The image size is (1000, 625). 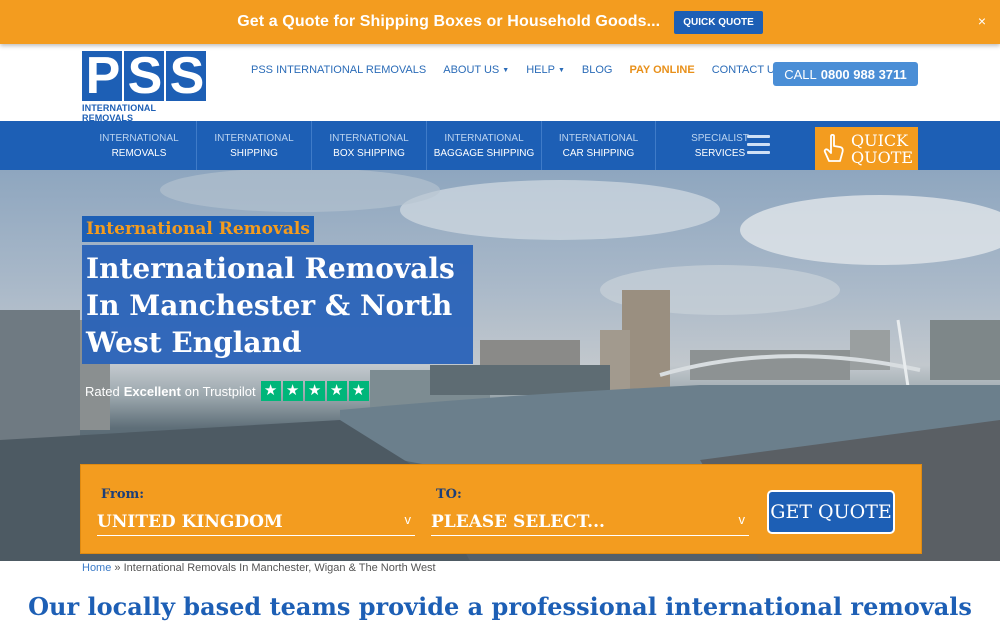 What do you see at coordinates (982, 21) in the screenshot?
I see `close-icon: ×` at bounding box center [982, 21].